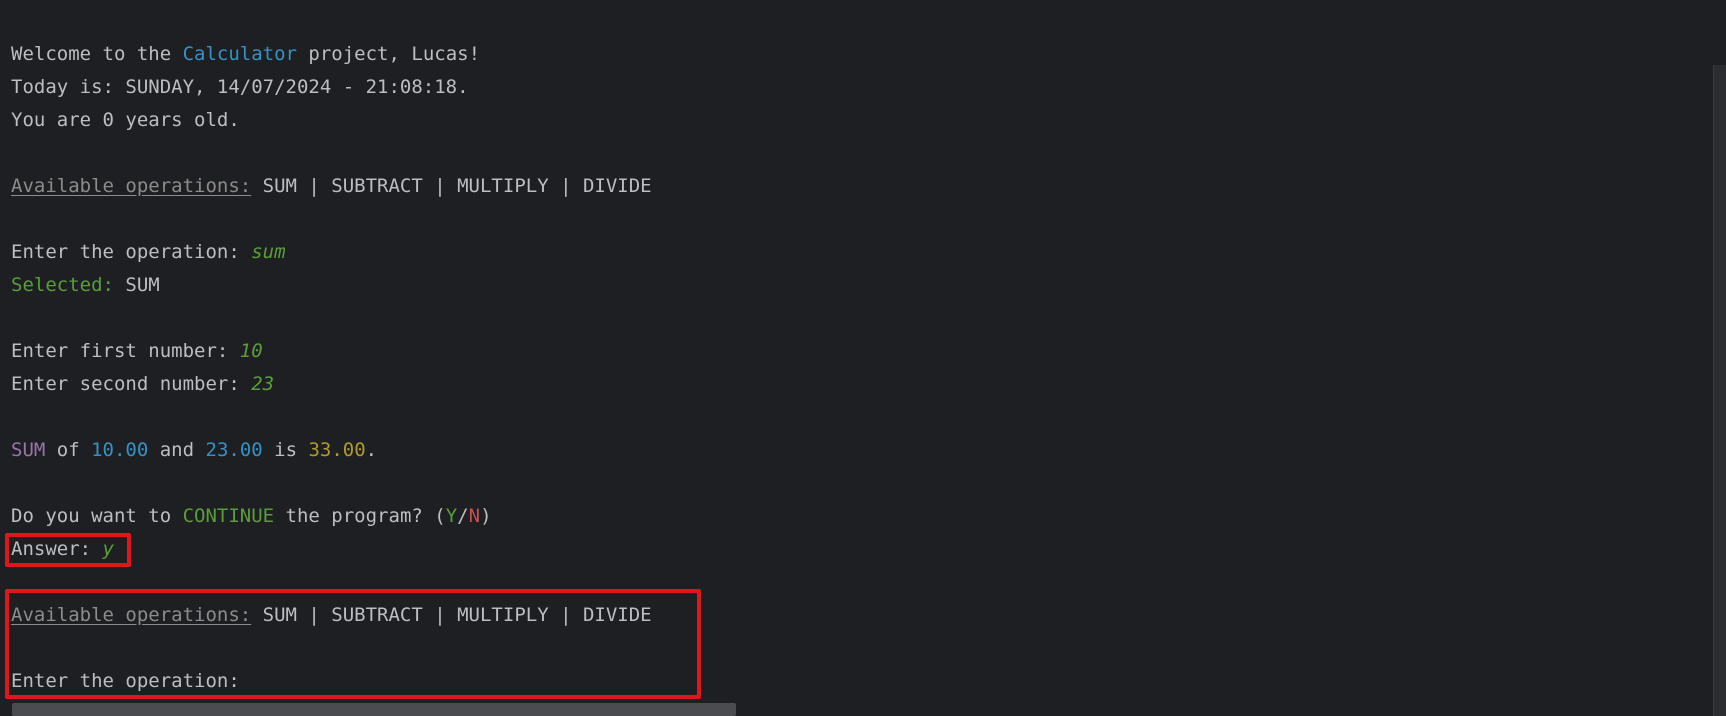 The width and height of the screenshot is (1726, 716). What do you see at coordinates (228, 516) in the screenshot?
I see `continue-word: CONTINUE` at bounding box center [228, 516].